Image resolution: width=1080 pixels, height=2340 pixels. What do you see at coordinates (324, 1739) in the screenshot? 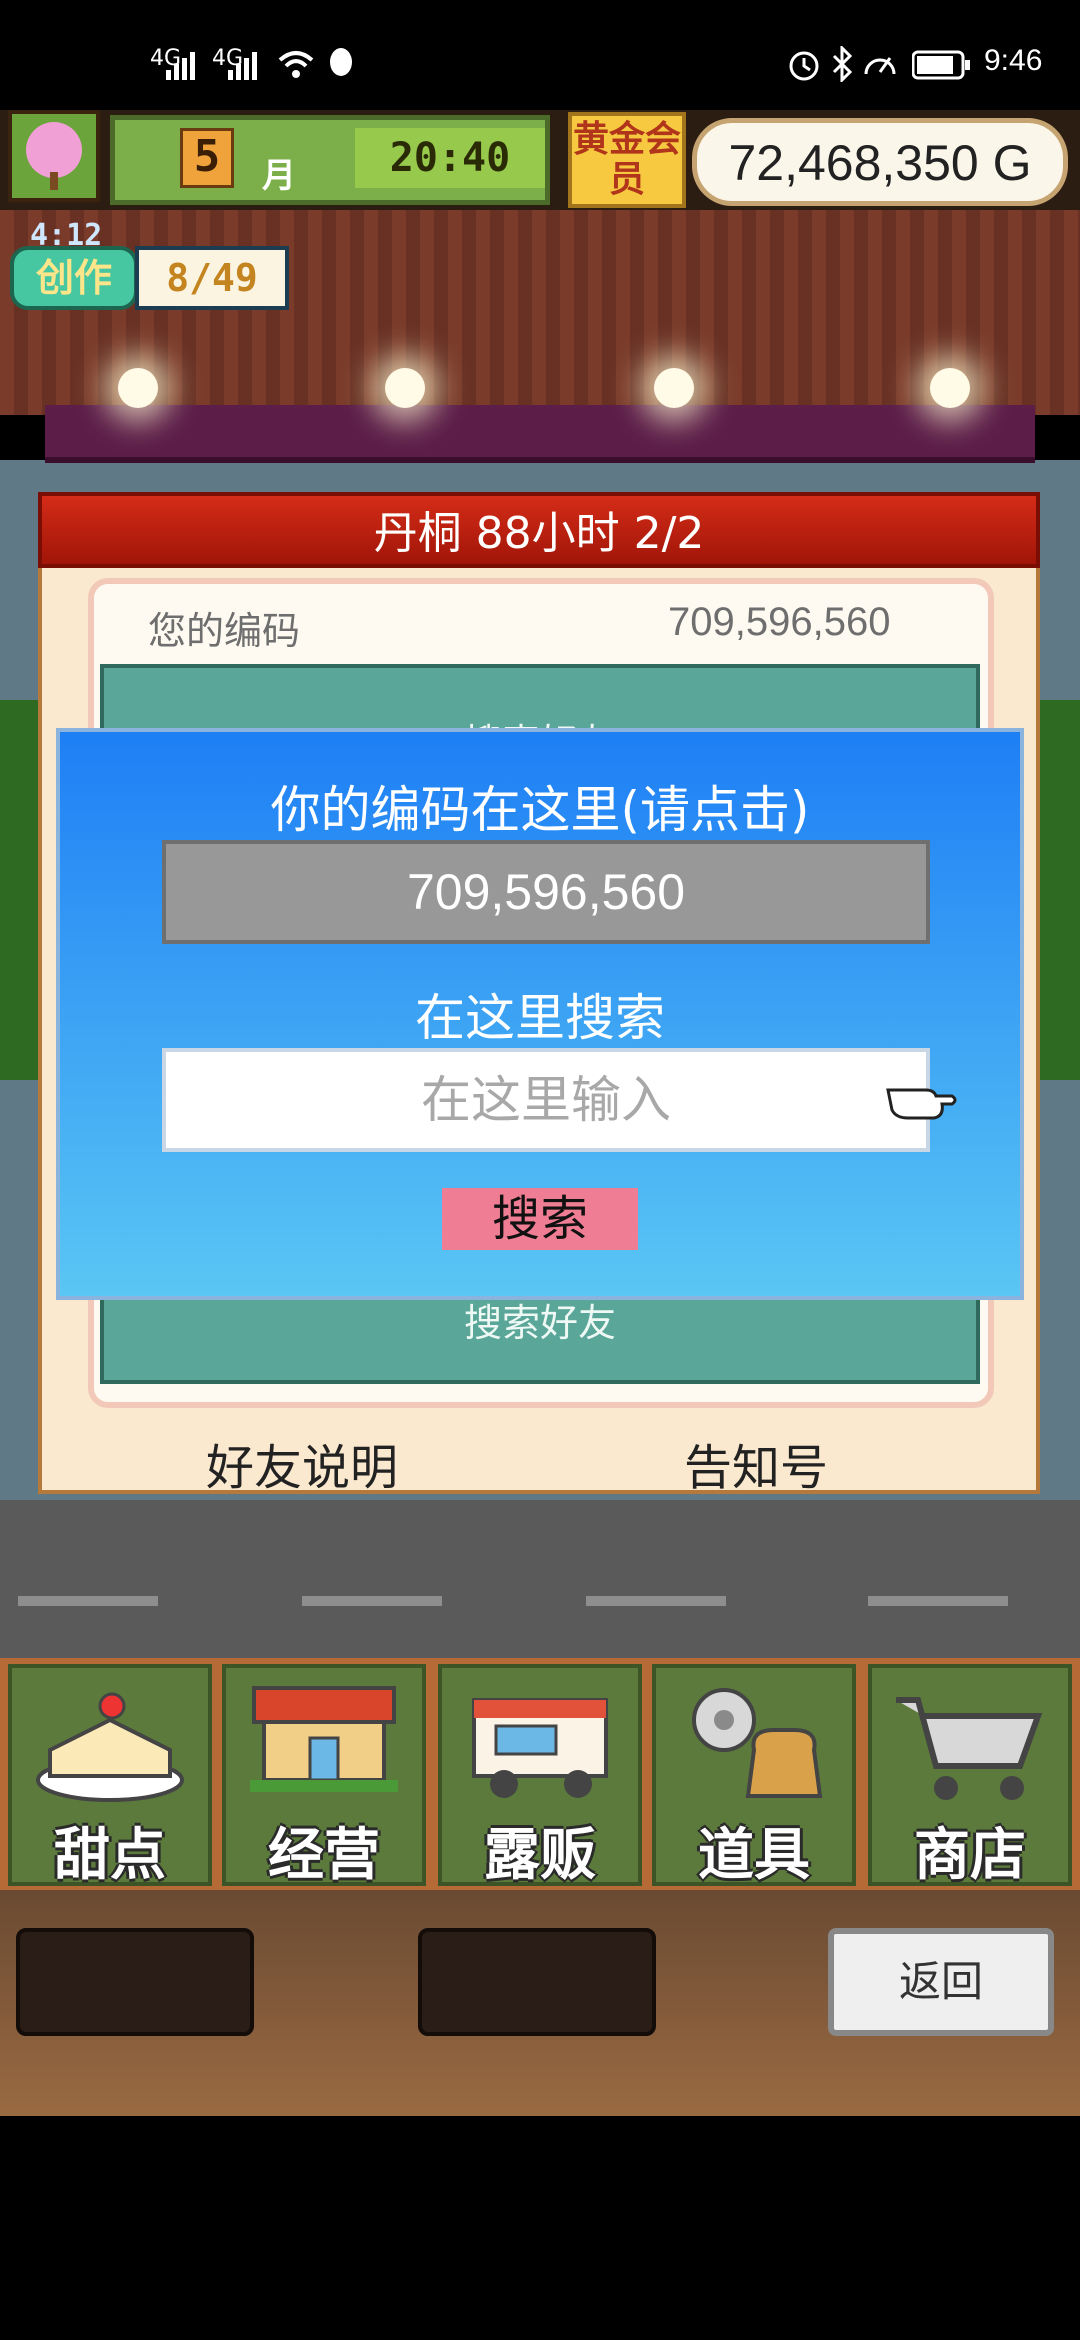
I see `shop-icon` at bounding box center [324, 1739].